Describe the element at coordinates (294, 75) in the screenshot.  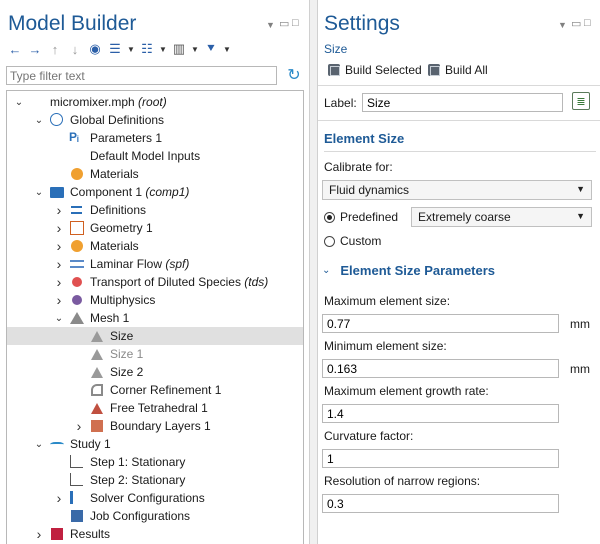
I see `refresh-icon: ↻` at that location.